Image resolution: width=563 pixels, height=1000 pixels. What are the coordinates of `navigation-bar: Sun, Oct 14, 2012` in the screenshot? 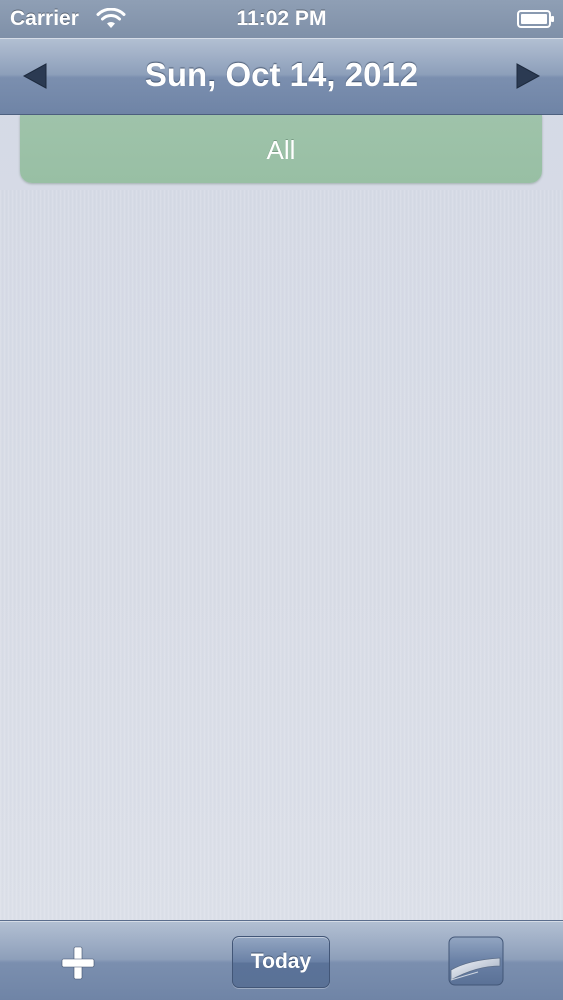 It's located at (281, 76).